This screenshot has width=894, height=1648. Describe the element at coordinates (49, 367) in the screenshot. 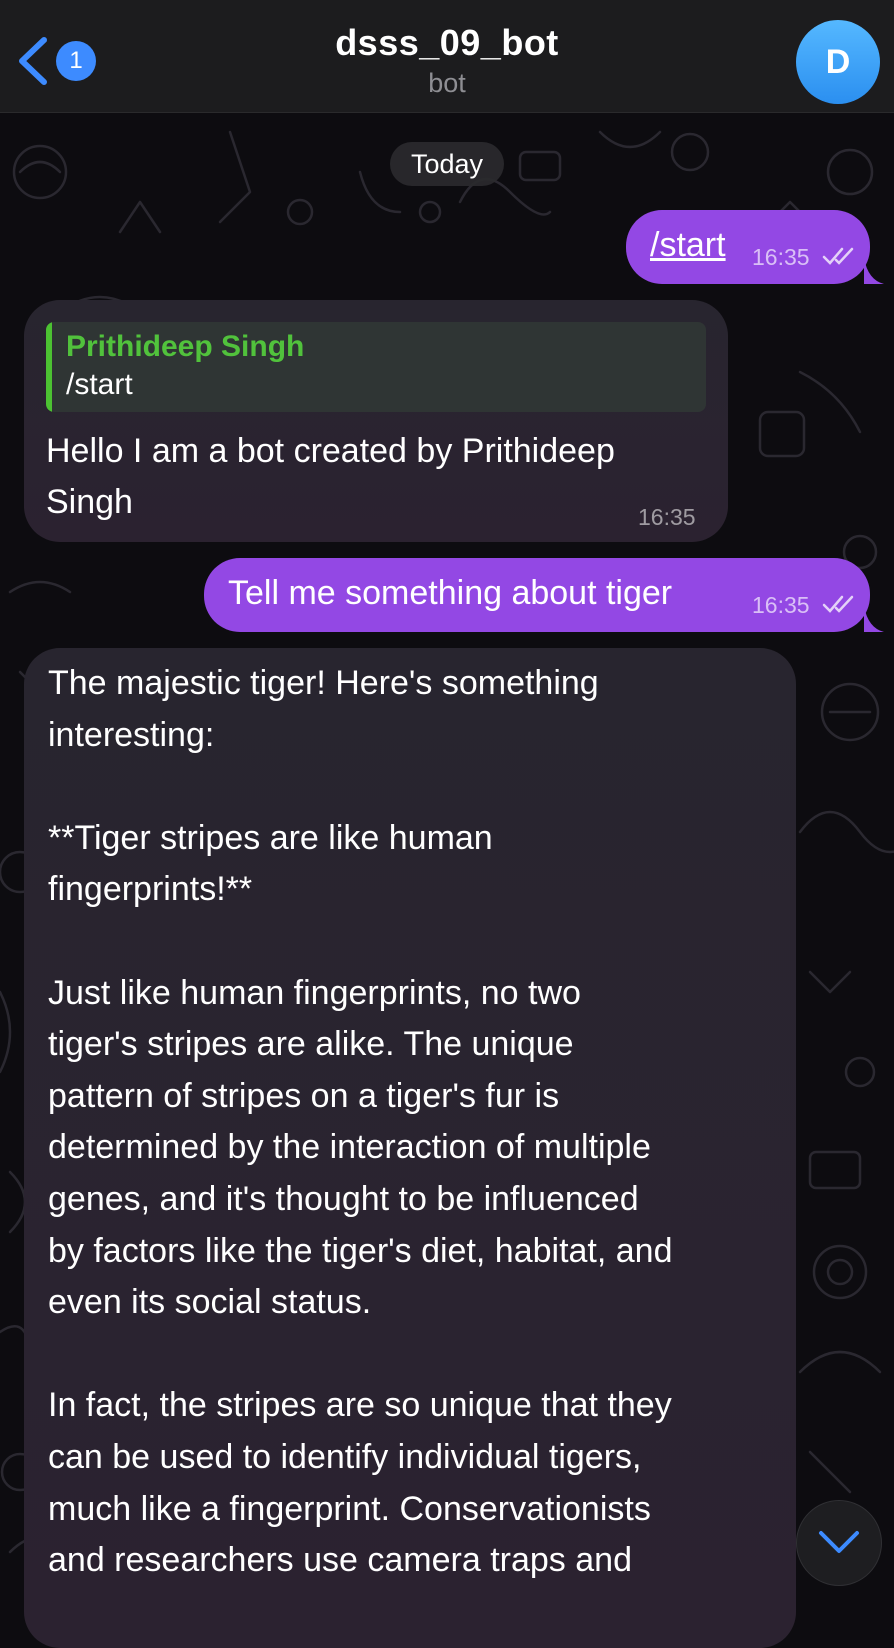

I see `reply-accent-bar` at that location.